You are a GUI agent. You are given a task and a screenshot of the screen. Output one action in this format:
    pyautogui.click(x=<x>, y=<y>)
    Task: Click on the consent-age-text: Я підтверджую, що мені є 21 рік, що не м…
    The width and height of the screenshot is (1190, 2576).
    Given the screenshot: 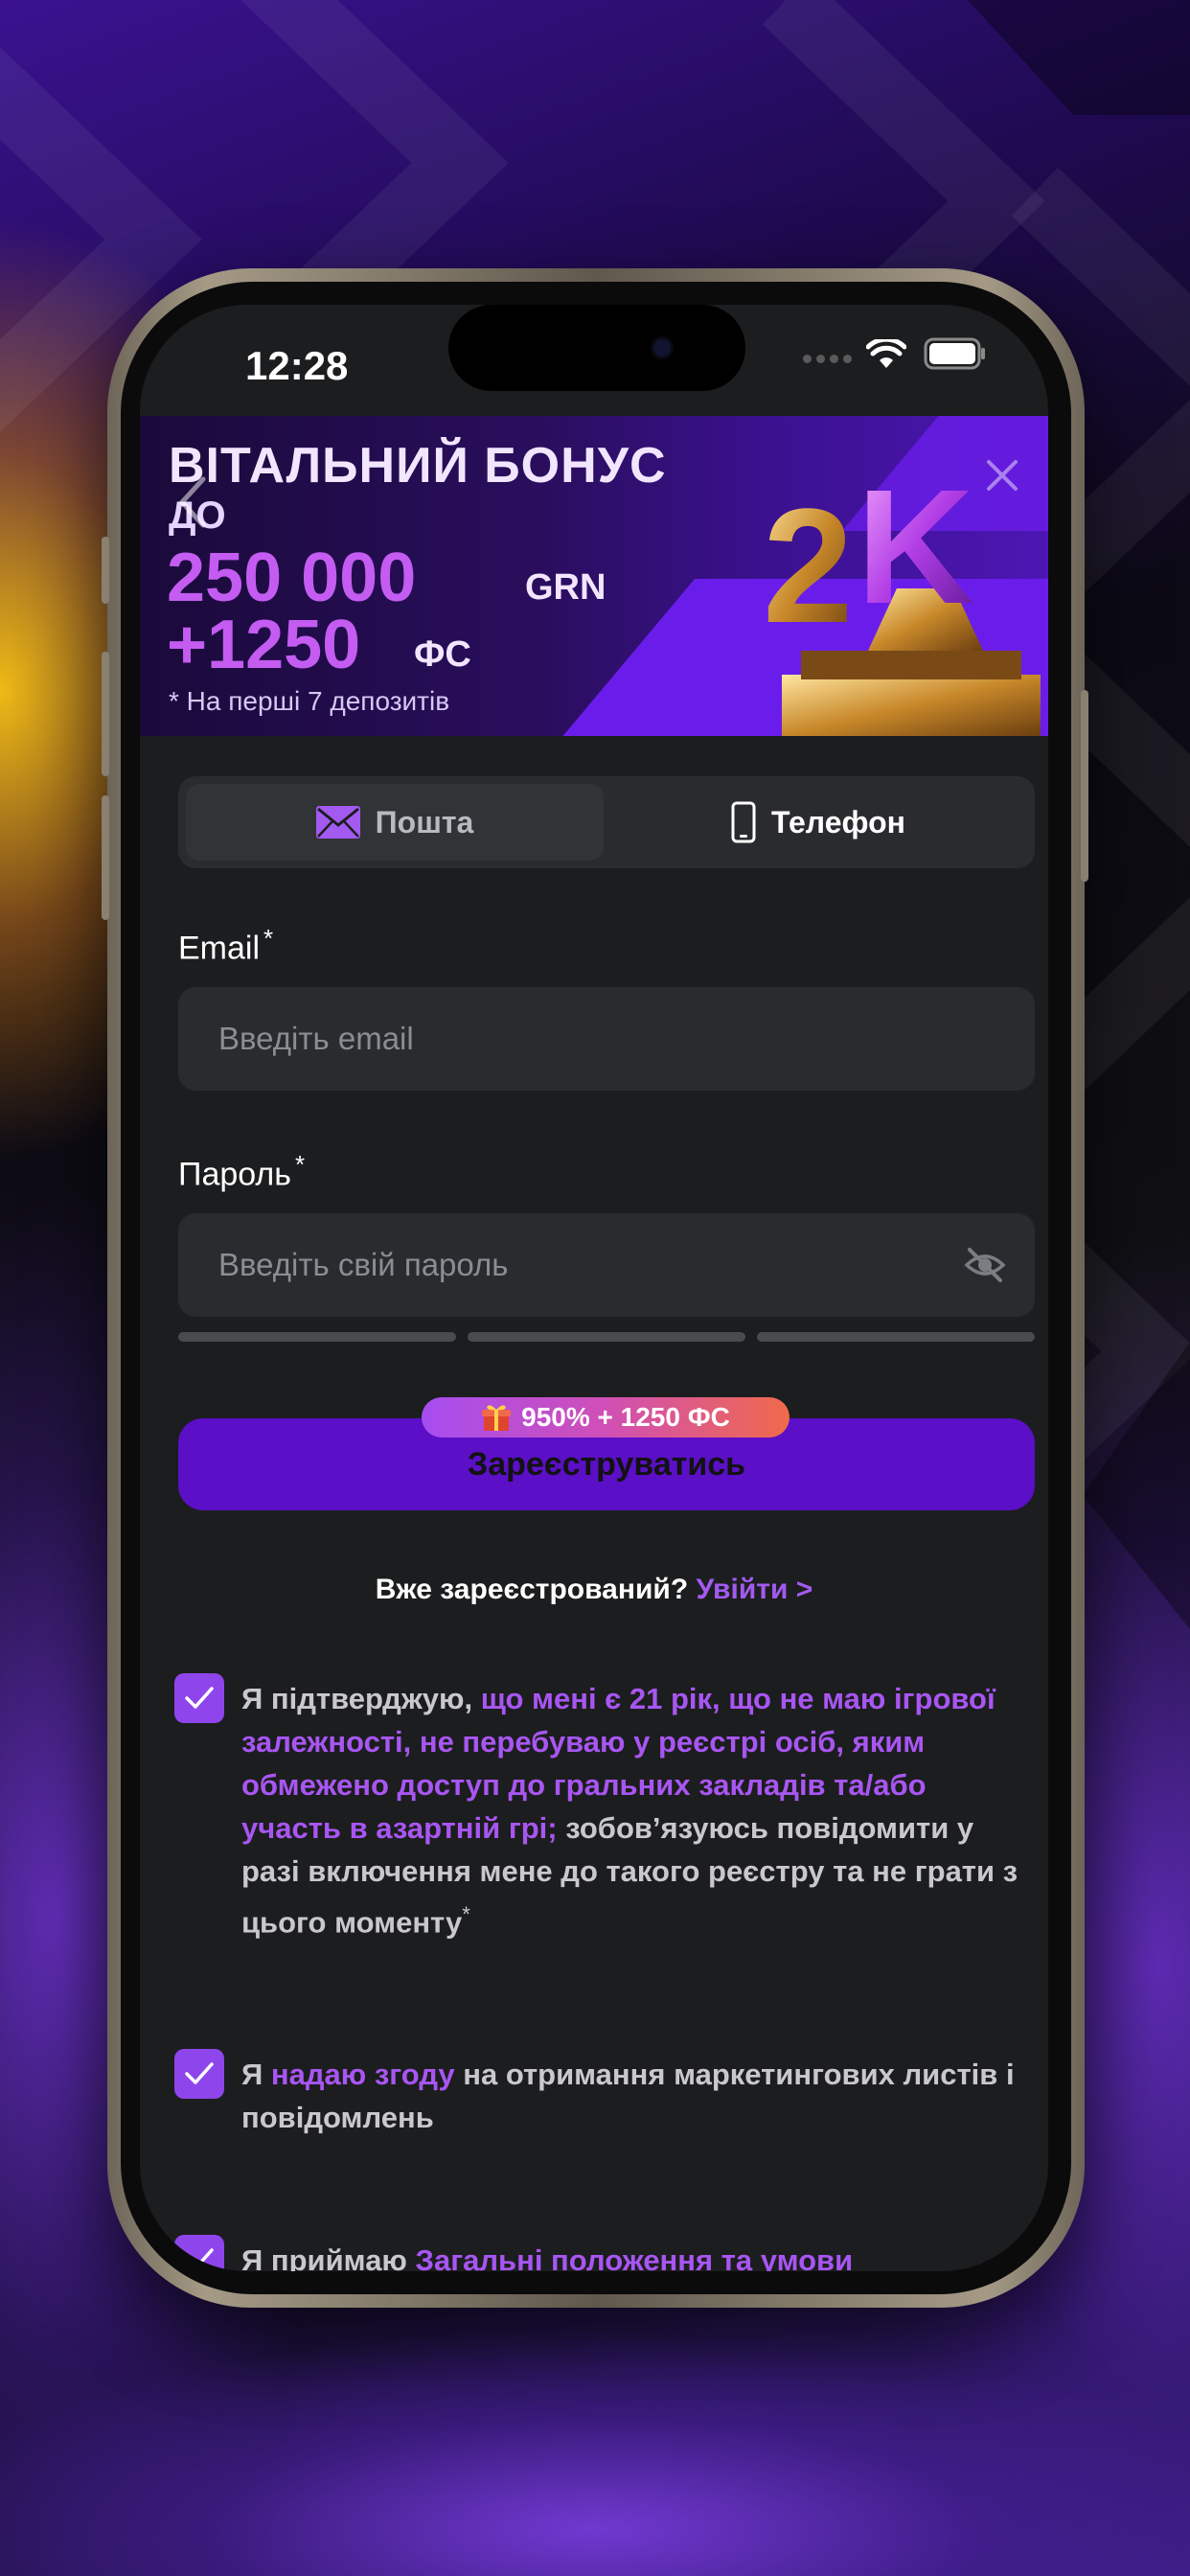 What is the action you would take?
    pyautogui.click(x=630, y=1811)
    